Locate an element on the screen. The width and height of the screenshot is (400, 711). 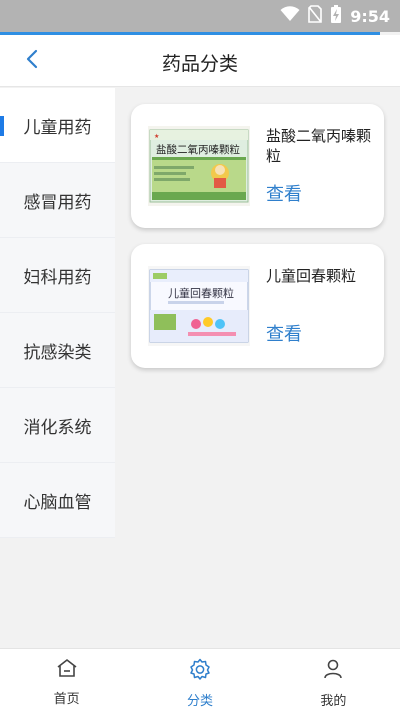
no-sim-icon is located at coordinates (315, 16).